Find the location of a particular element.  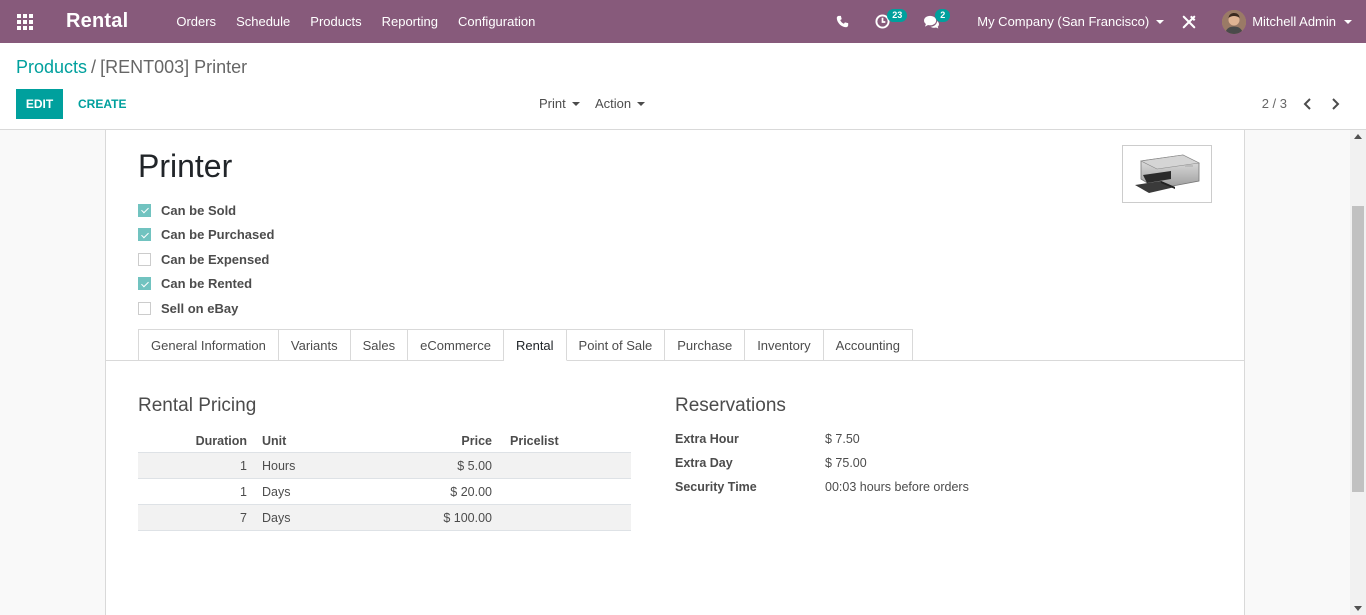

create-button: CREATE is located at coordinates (102, 104).